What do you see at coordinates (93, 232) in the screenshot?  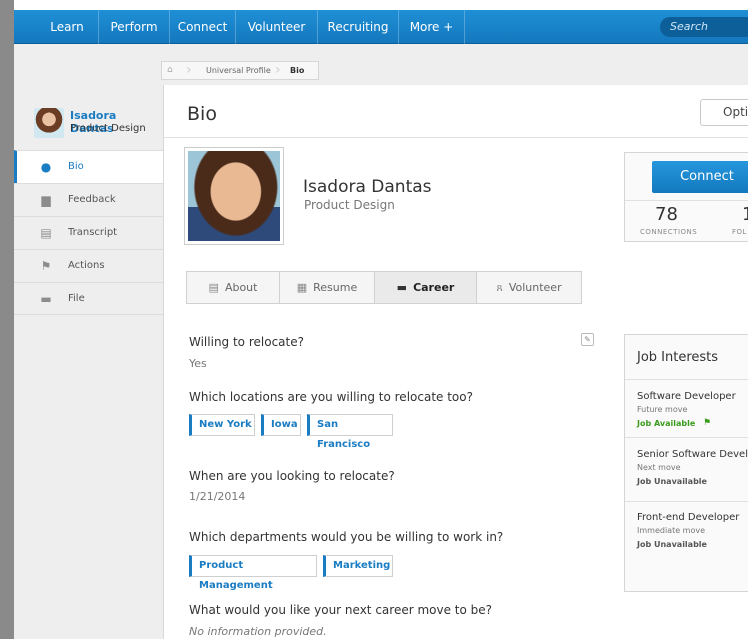 I see `sidebar-item-label: Transcript` at bounding box center [93, 232].